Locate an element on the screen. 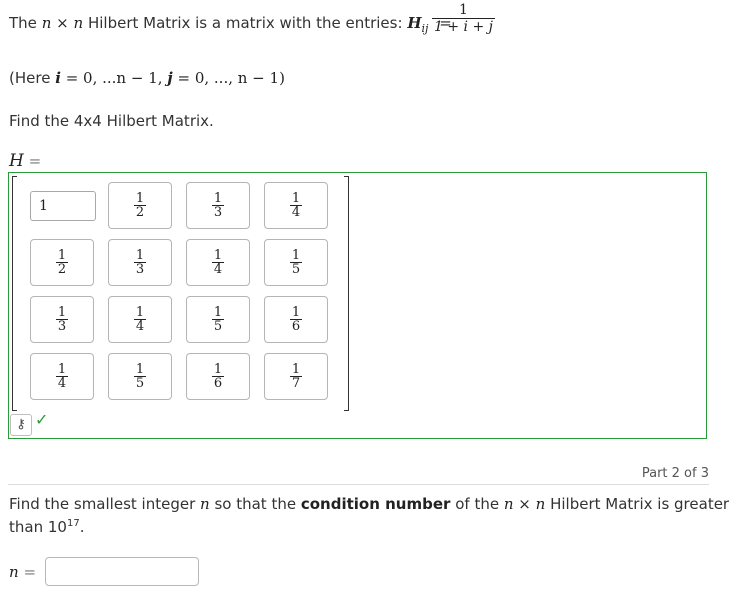 The height and width of the screenshot is (598, 749). section-divider is located at coordinates (358, 484).